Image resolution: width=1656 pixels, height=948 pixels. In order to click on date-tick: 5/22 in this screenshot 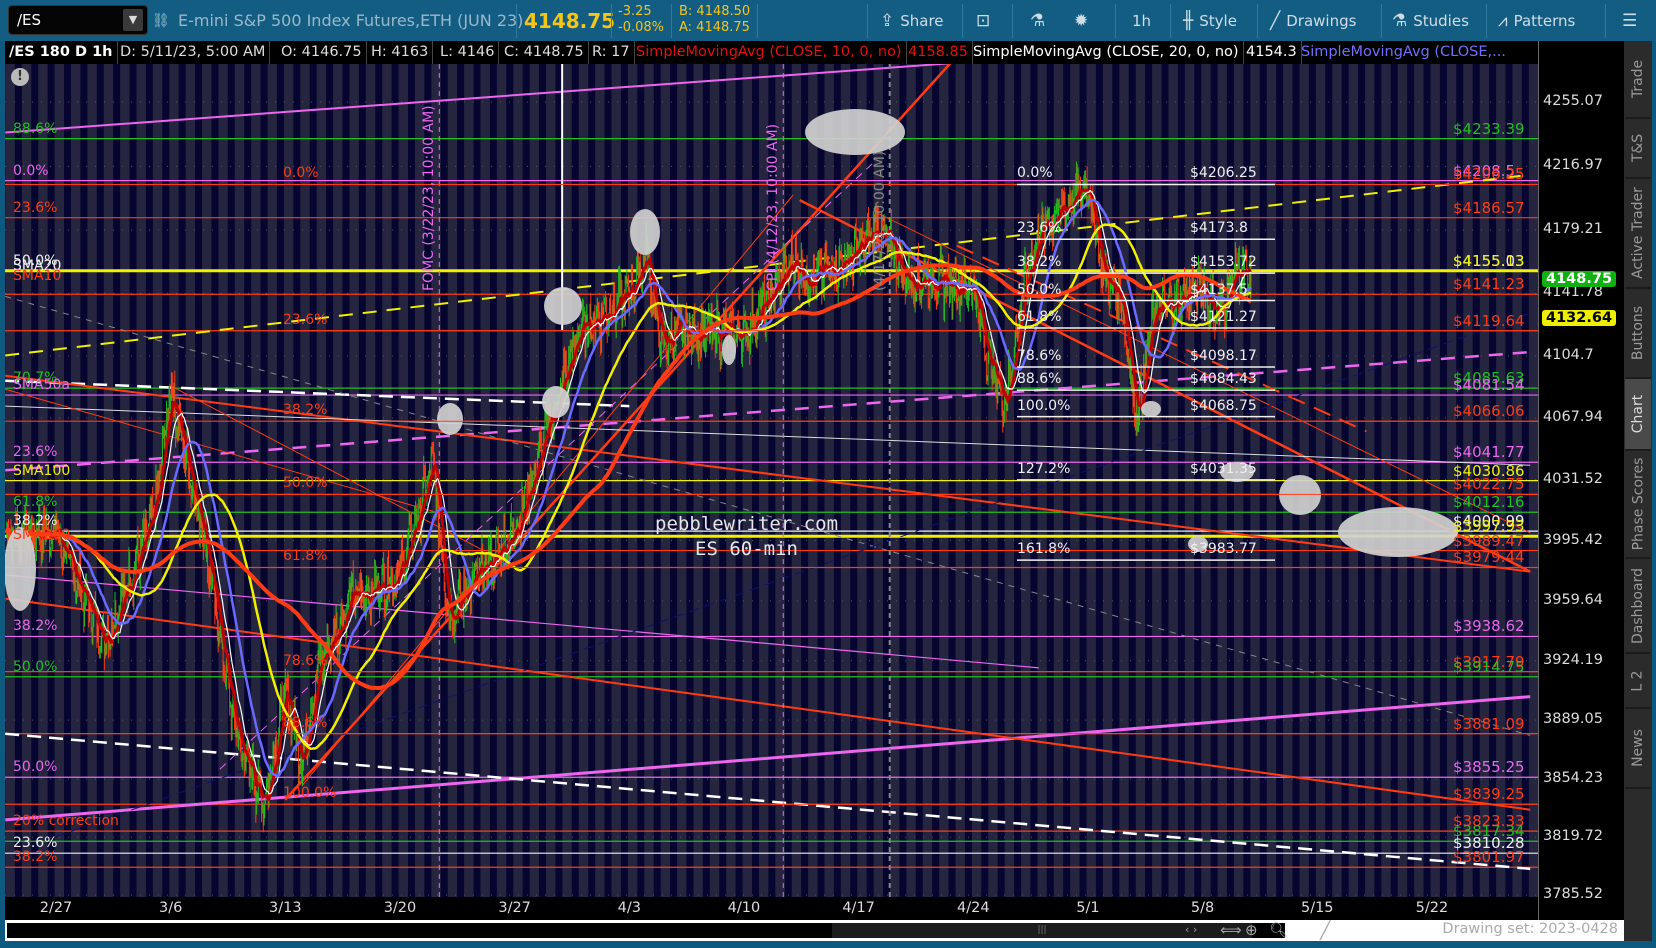, I will do `click(1432, 908)`.